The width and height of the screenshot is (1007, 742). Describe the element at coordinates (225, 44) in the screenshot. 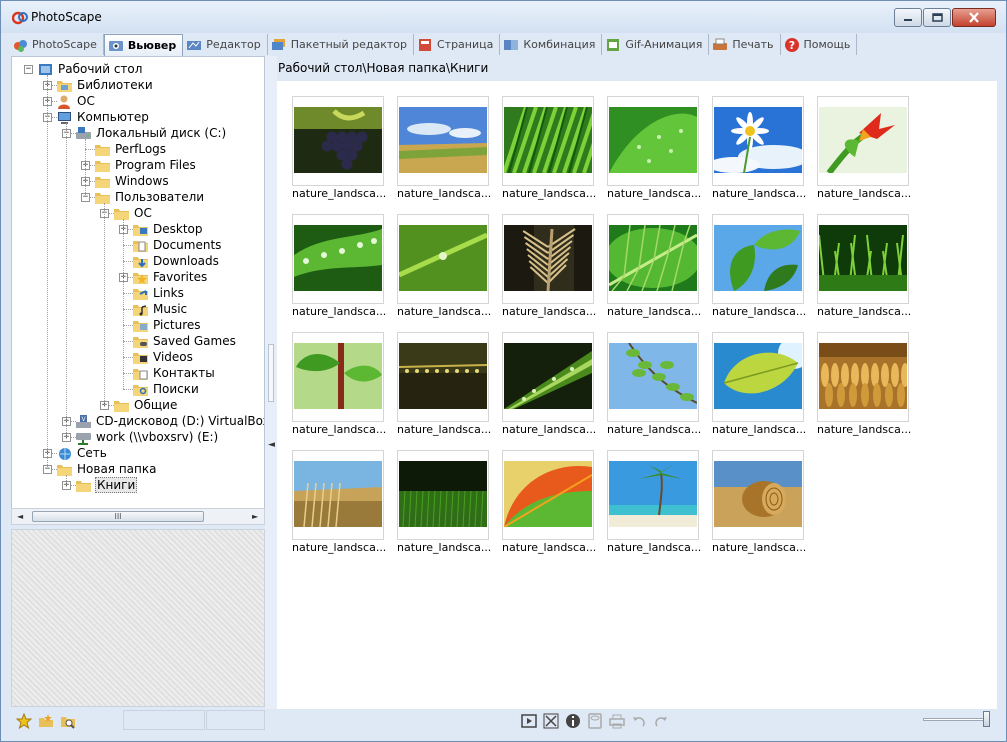

I see `tab-editor: Редактор` at that location.